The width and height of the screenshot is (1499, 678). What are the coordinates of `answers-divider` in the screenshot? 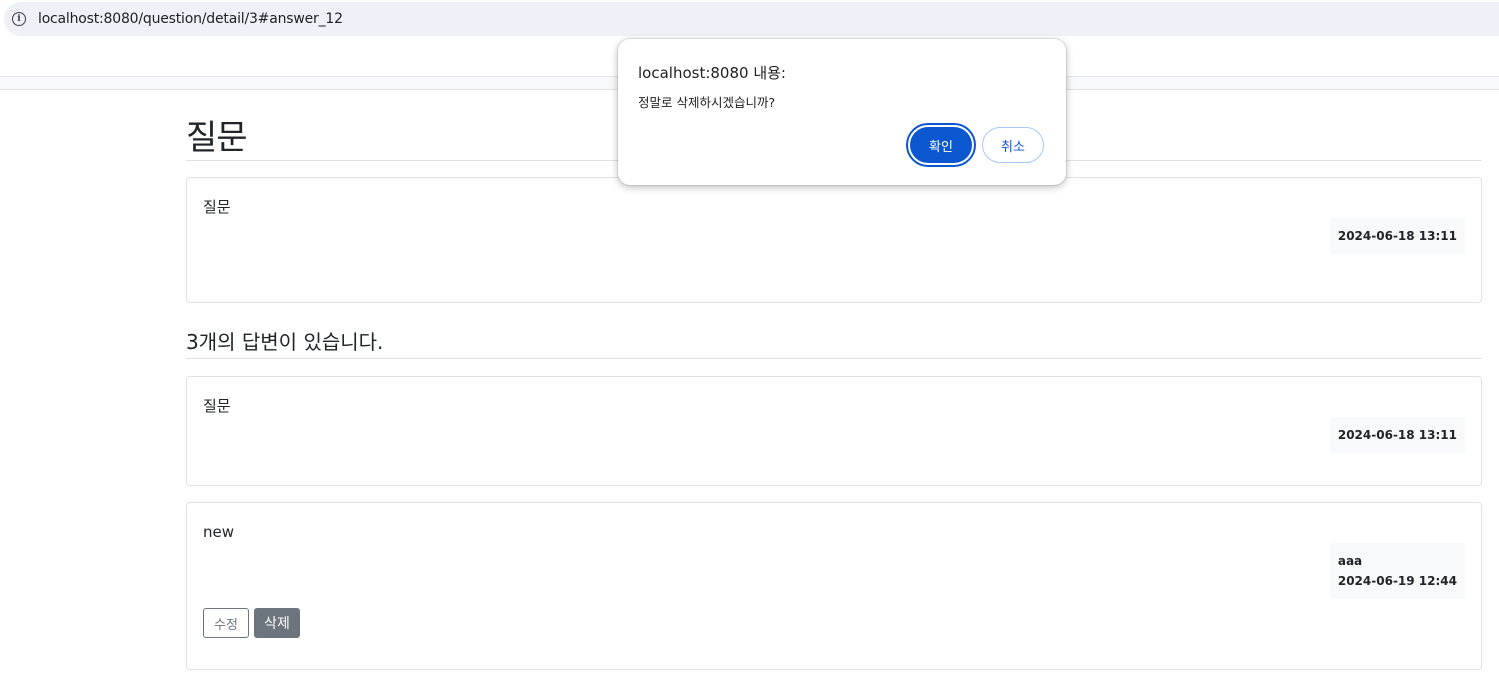 It's located at (834, 358).